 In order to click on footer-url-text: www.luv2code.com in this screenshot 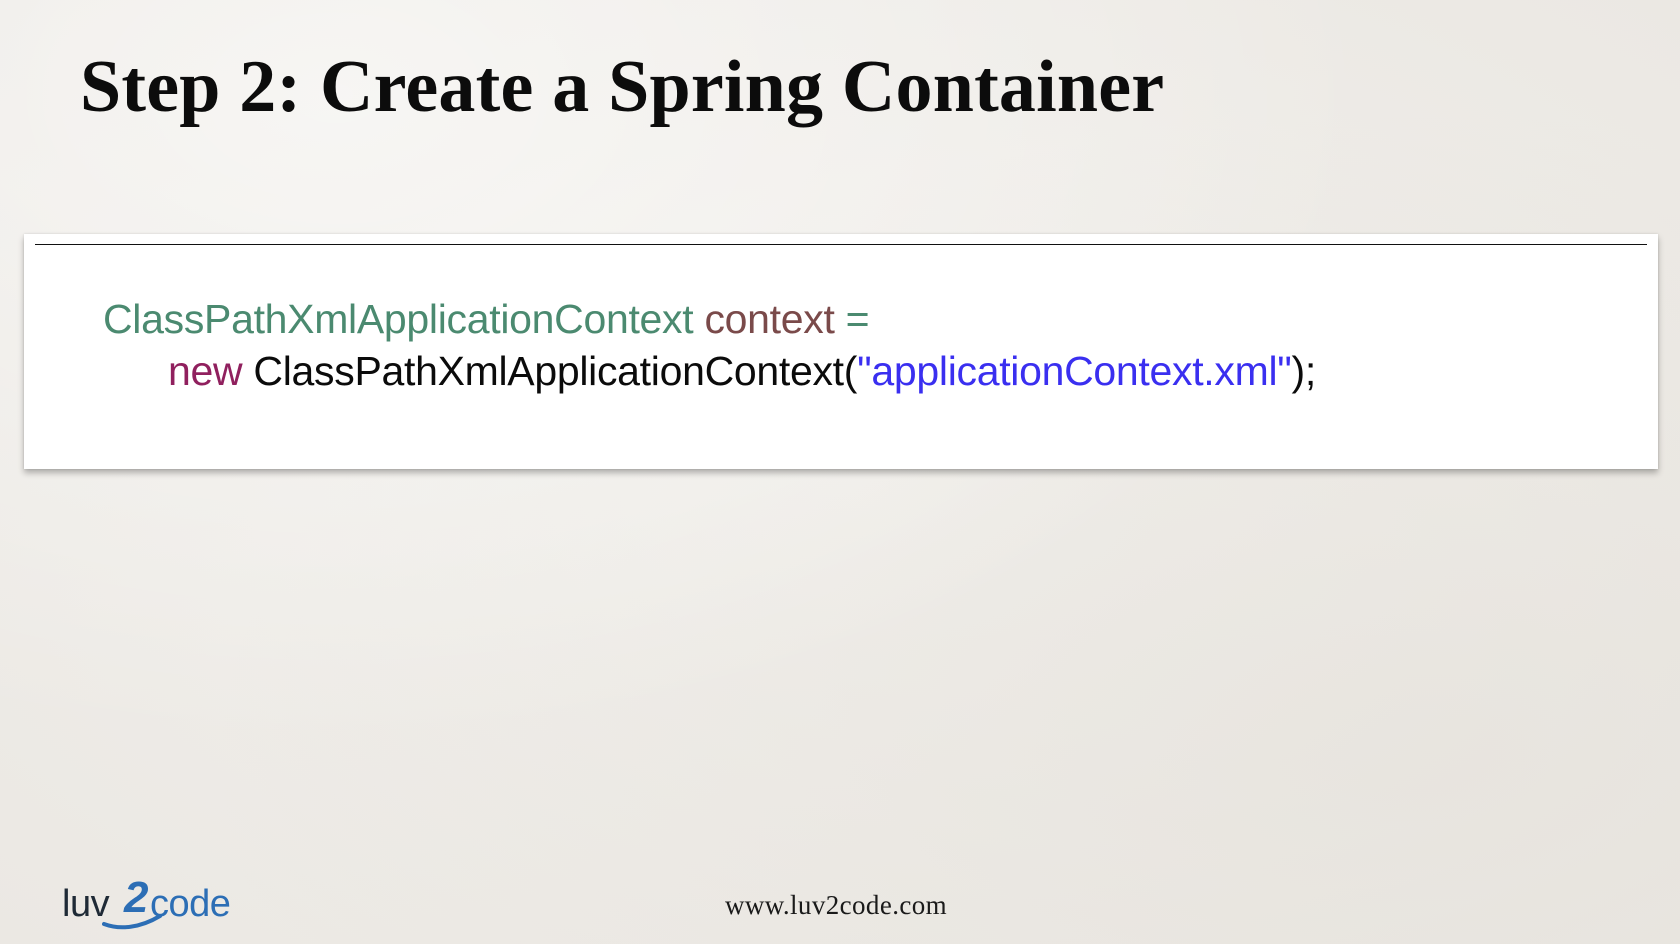, I will do `click(836, 905)`.